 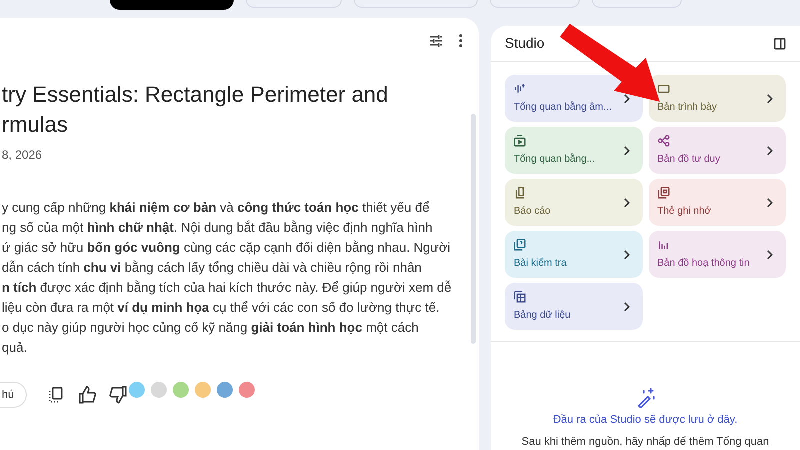 I want to click on empty-state-text: Sau khi thêm nguồn, hãy nhấp để thêm Tổng quan, so click(x=646, y=442).